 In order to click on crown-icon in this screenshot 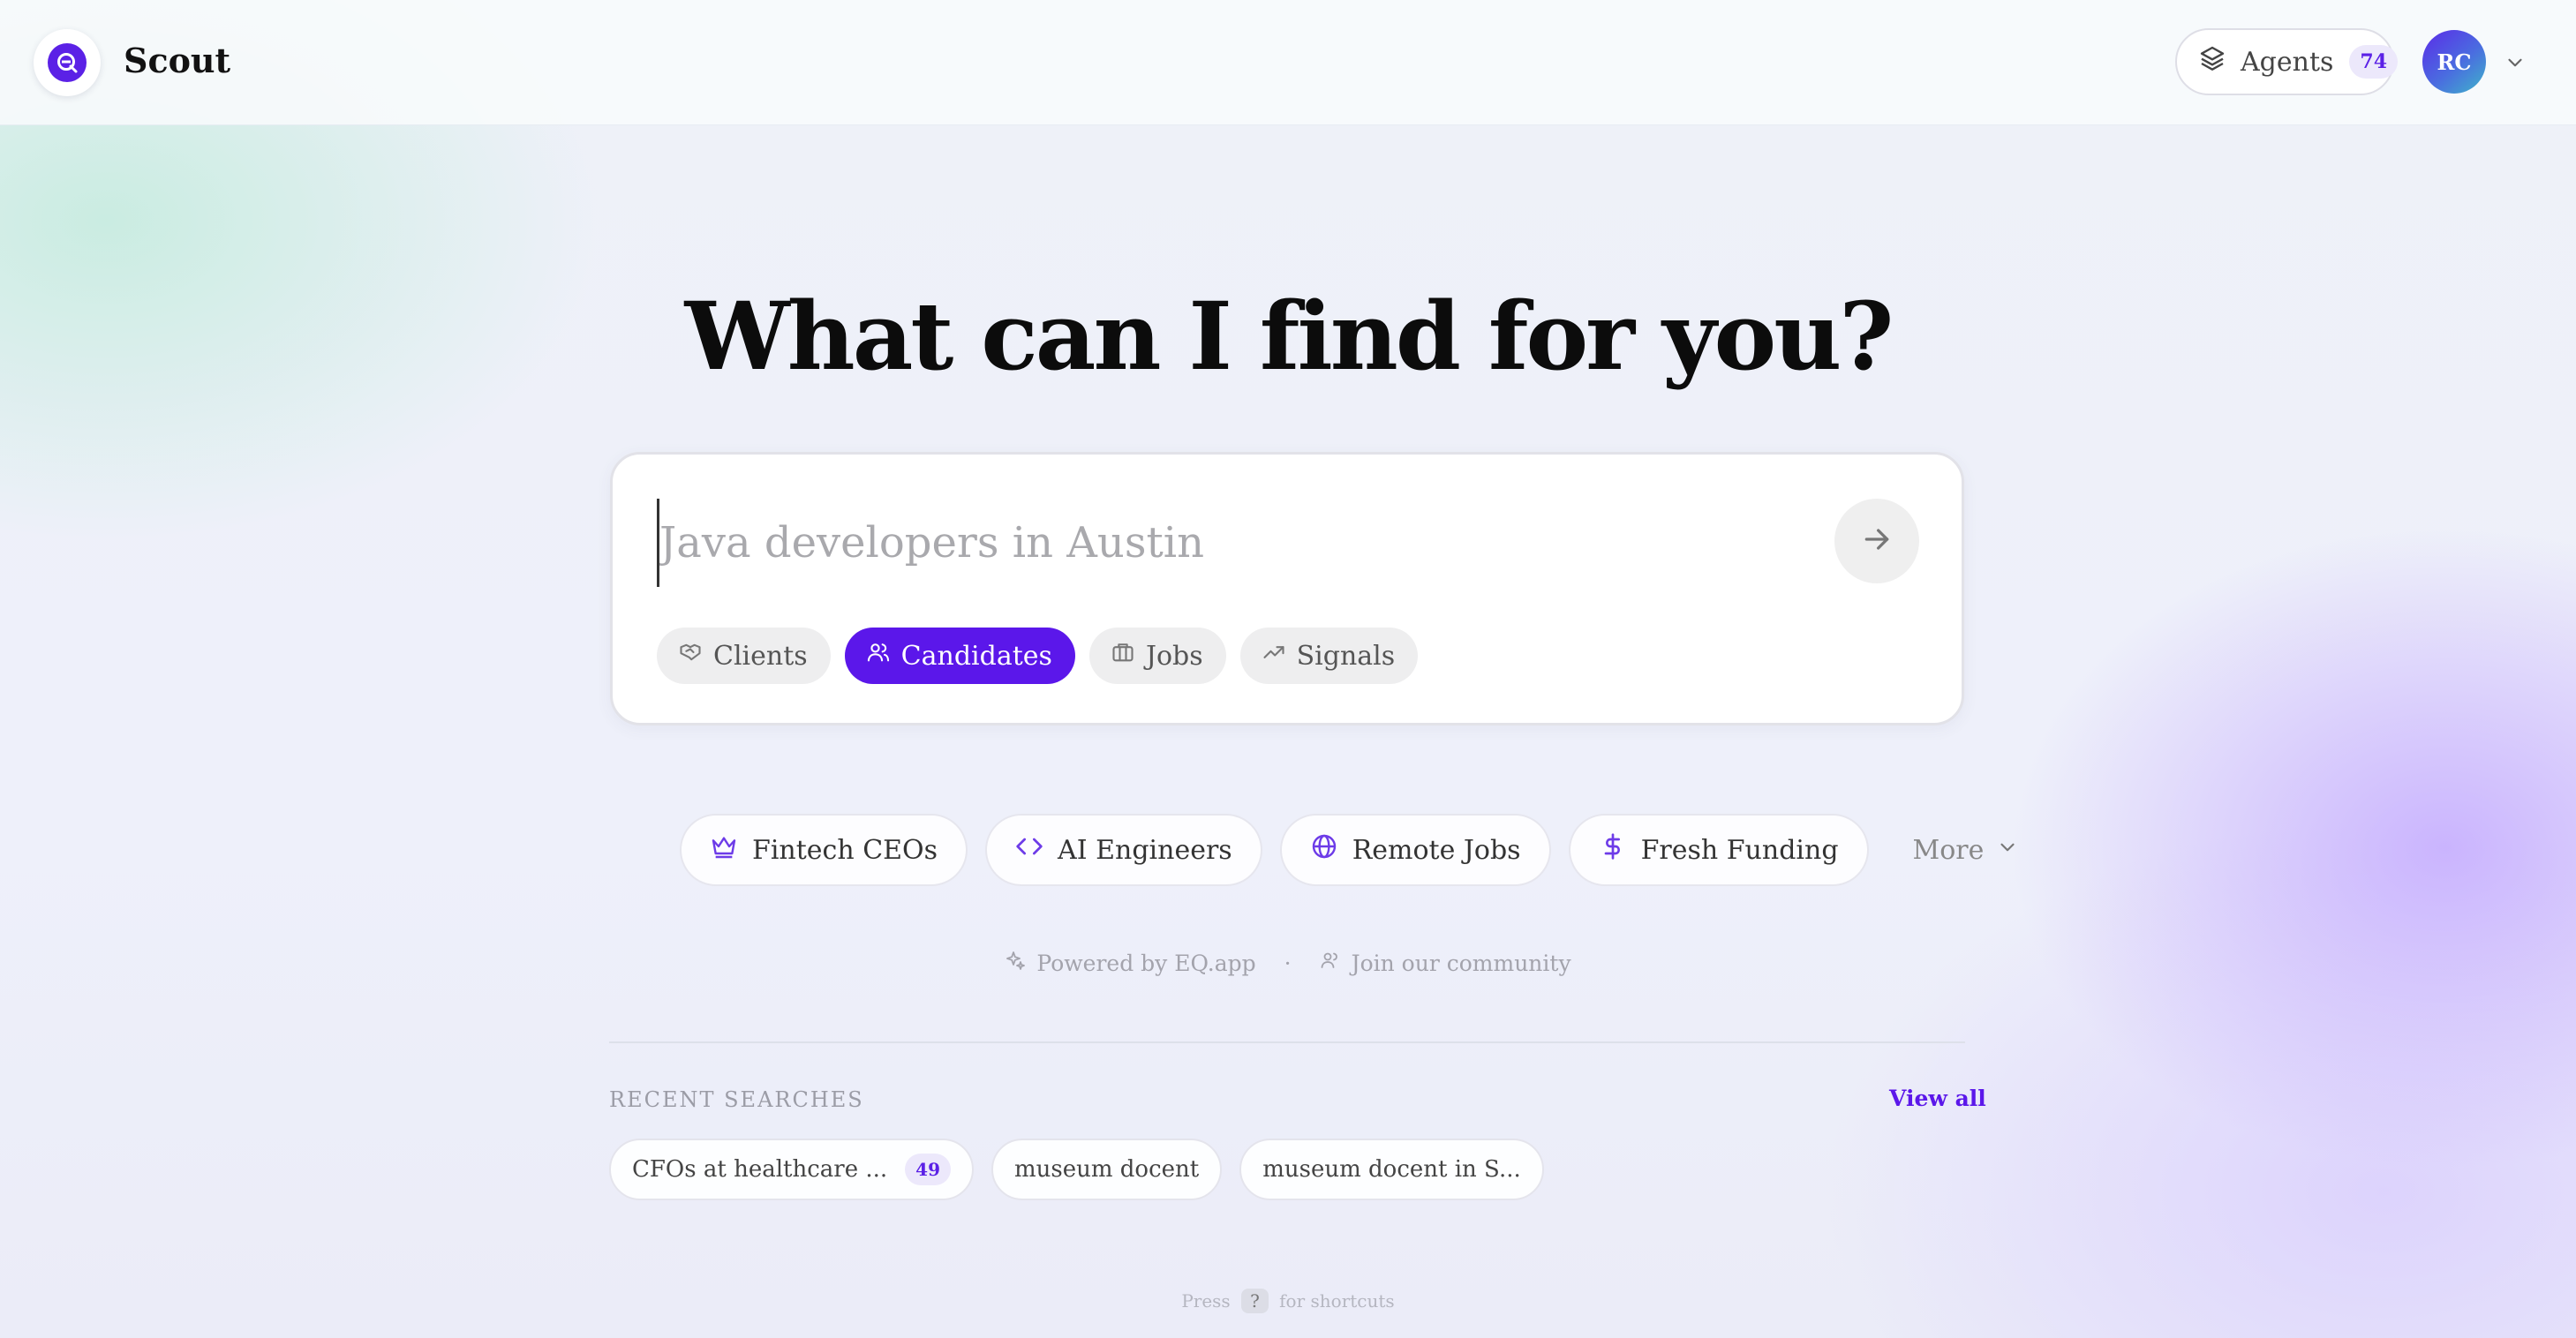, I will do `click(724, 850)`.